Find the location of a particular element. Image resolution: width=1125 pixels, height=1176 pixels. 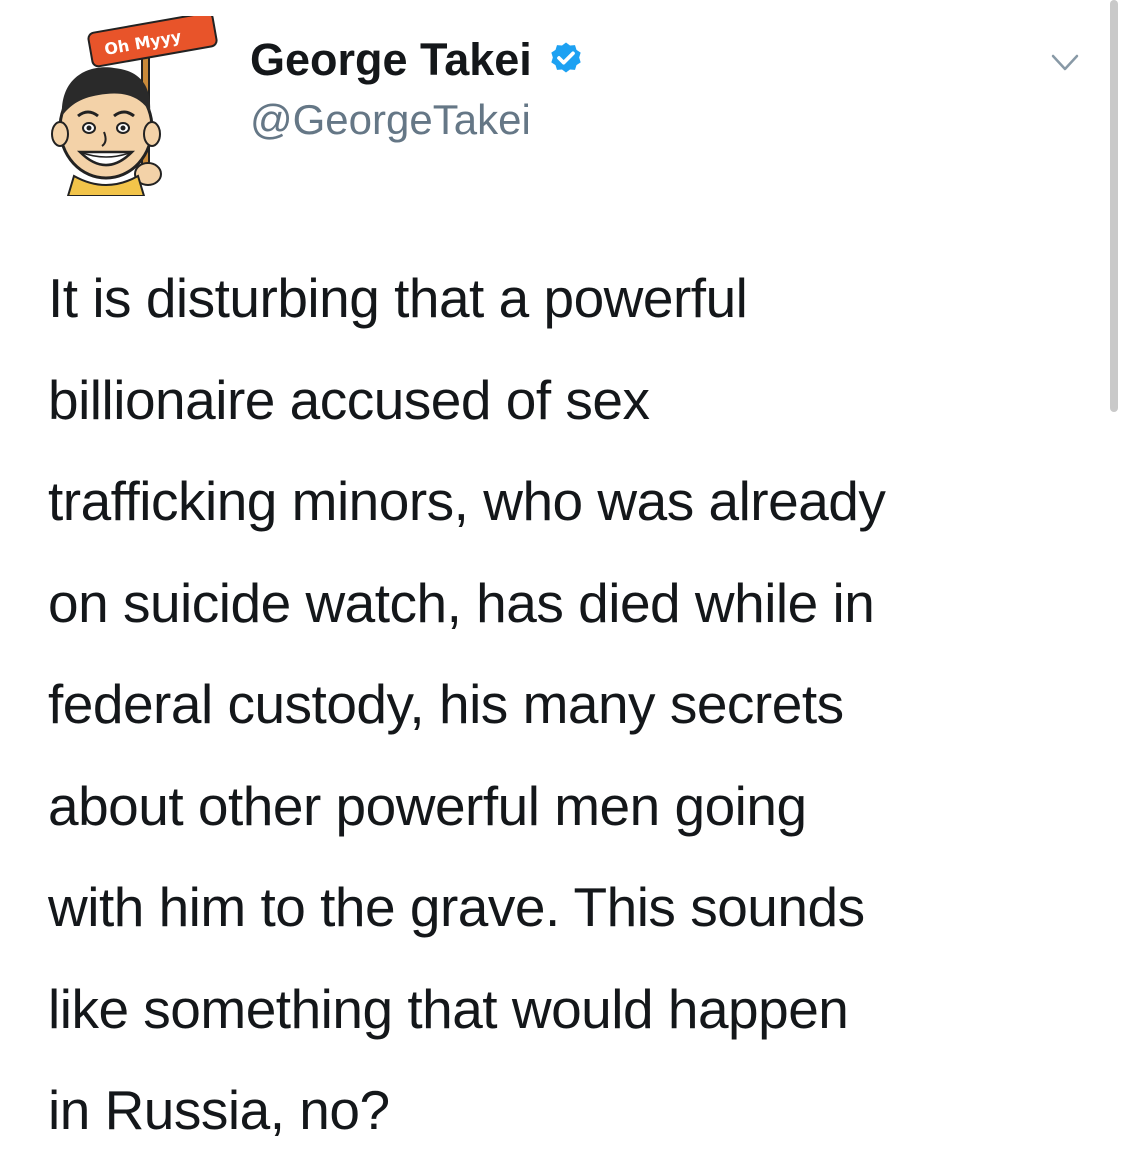

tweet-text-line: federal custody, his many secrets is located at coordinates (446, 704).